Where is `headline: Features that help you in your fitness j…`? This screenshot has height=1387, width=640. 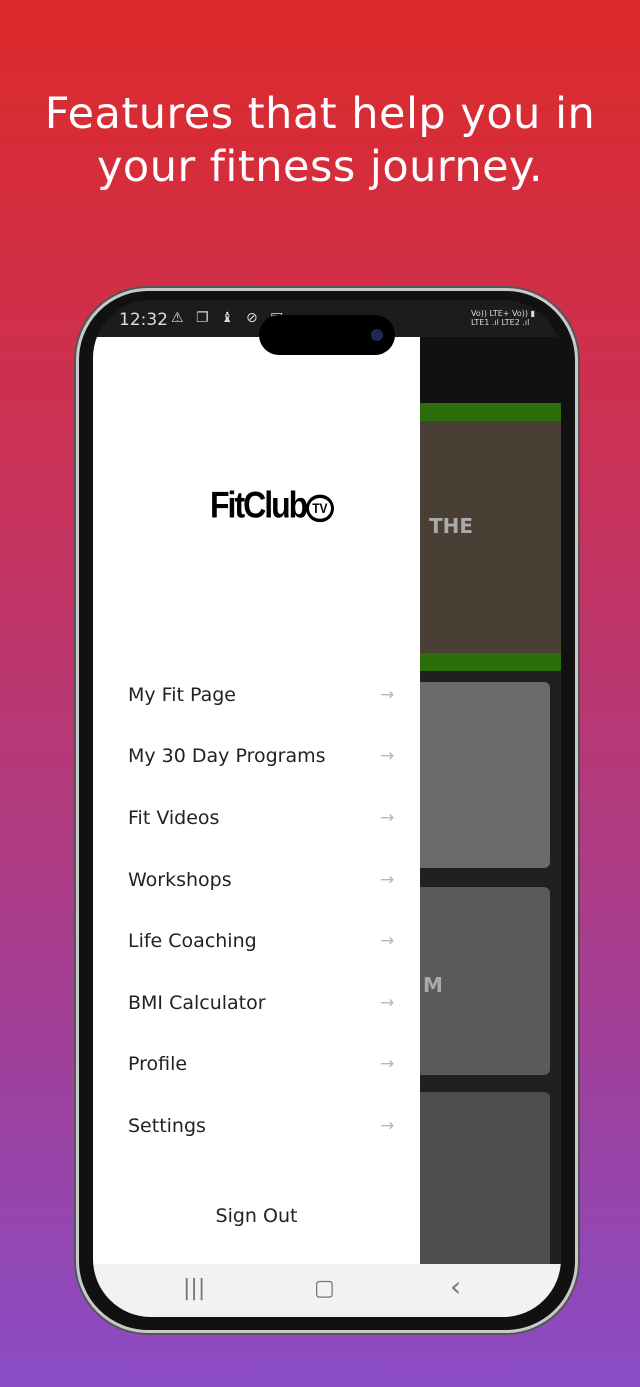
headline: Features that help you in your fitness j… is located at coordinates (320, 140).